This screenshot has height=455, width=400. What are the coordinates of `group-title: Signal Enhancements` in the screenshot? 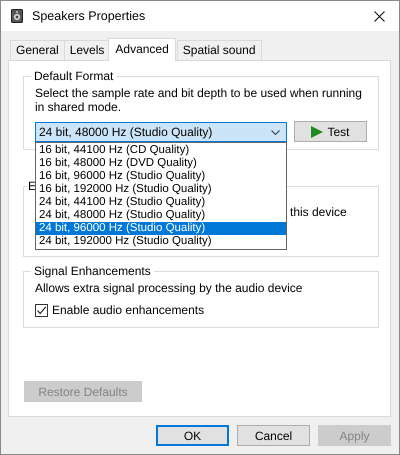 It's located at (92, 271).